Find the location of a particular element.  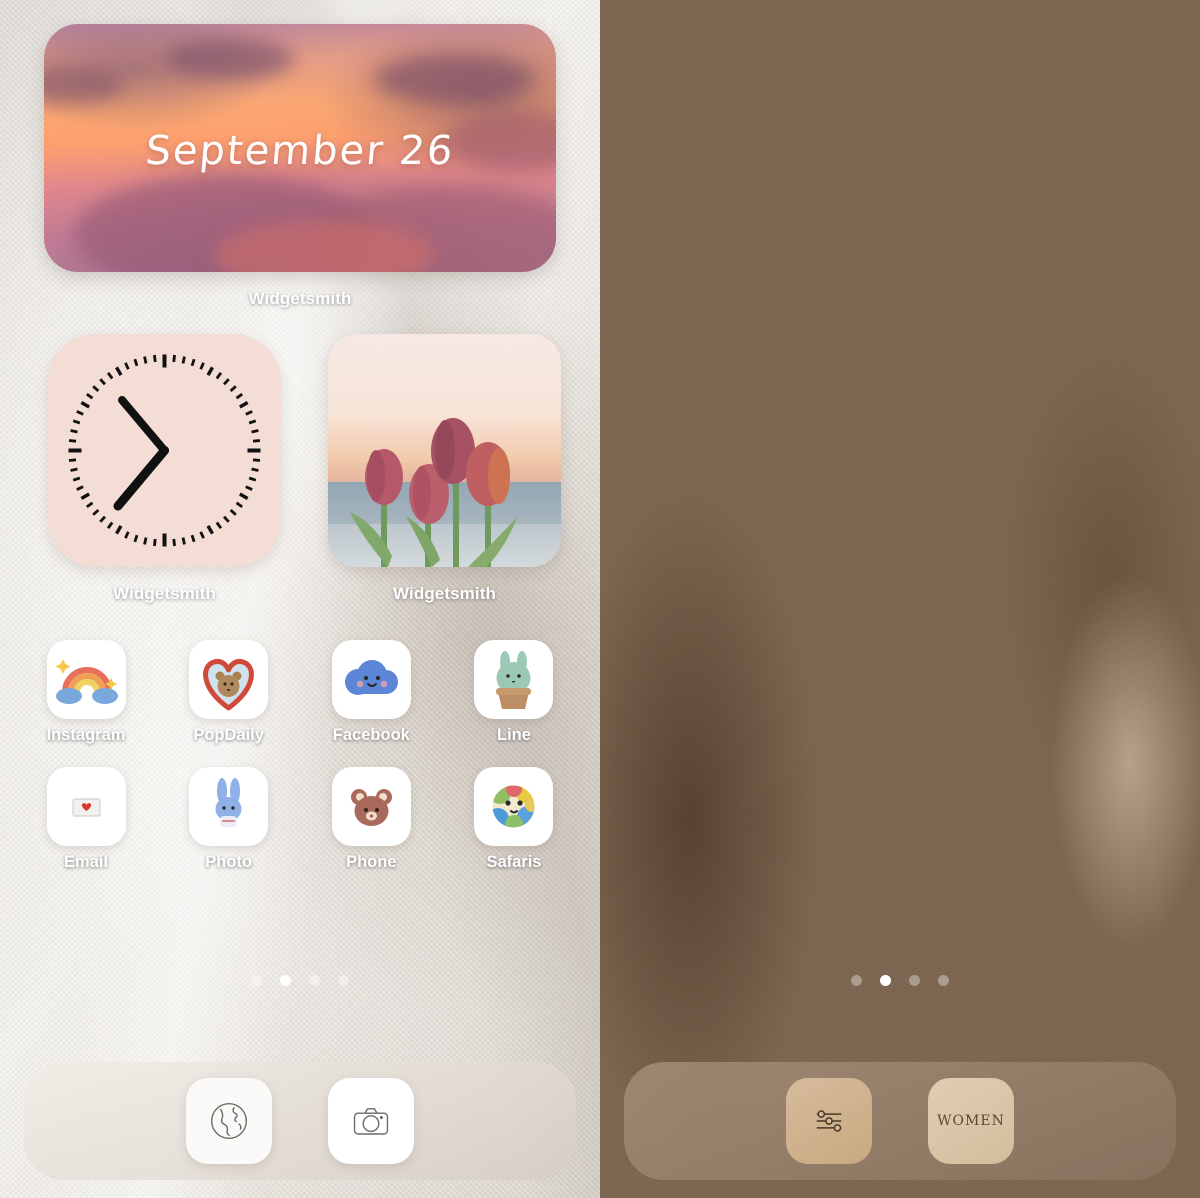

app-email: Email is located at coordinates (86, 819).